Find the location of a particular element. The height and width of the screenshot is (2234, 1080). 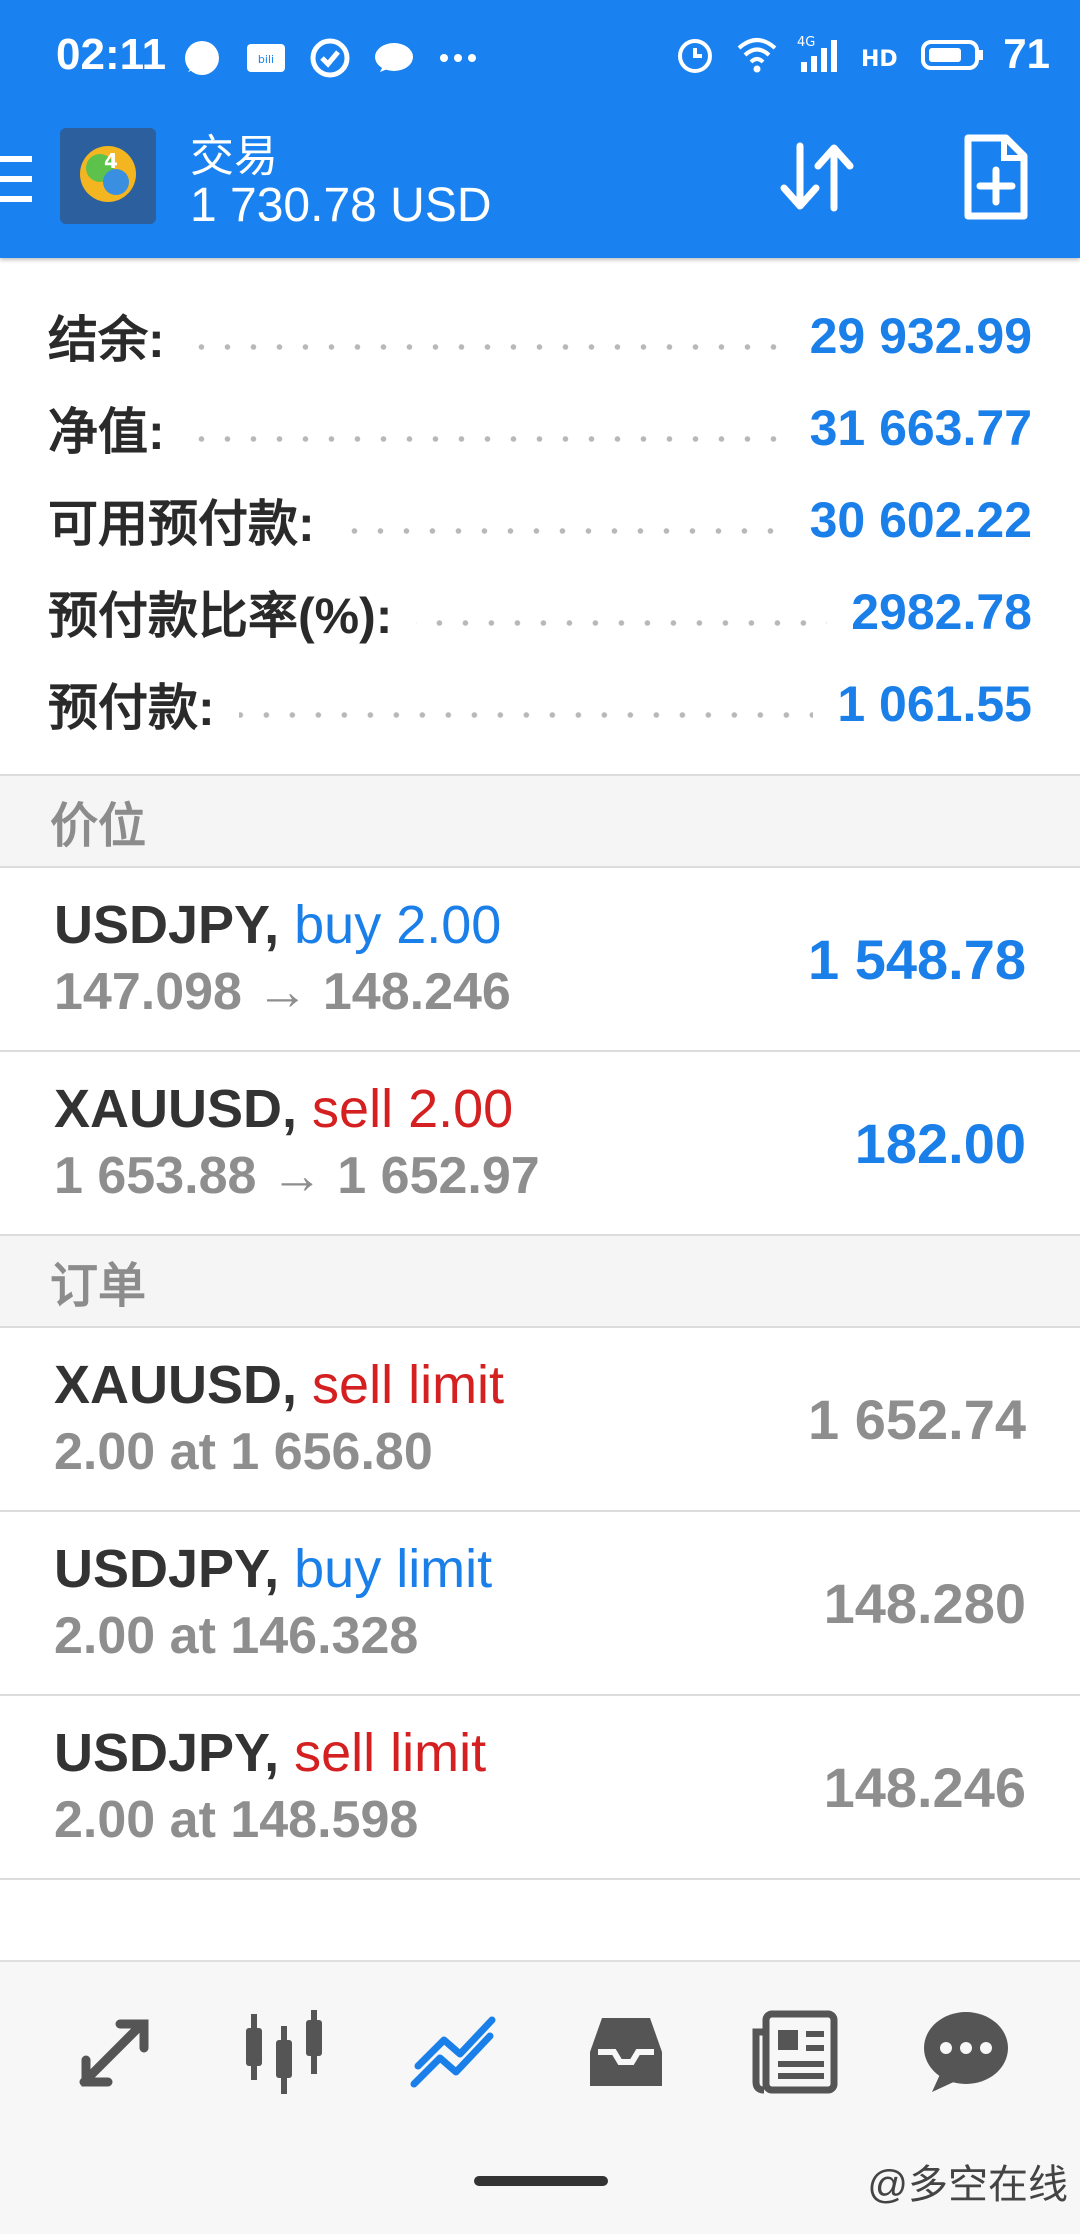

hd-icon: HD is located at coordinates (879, 59).